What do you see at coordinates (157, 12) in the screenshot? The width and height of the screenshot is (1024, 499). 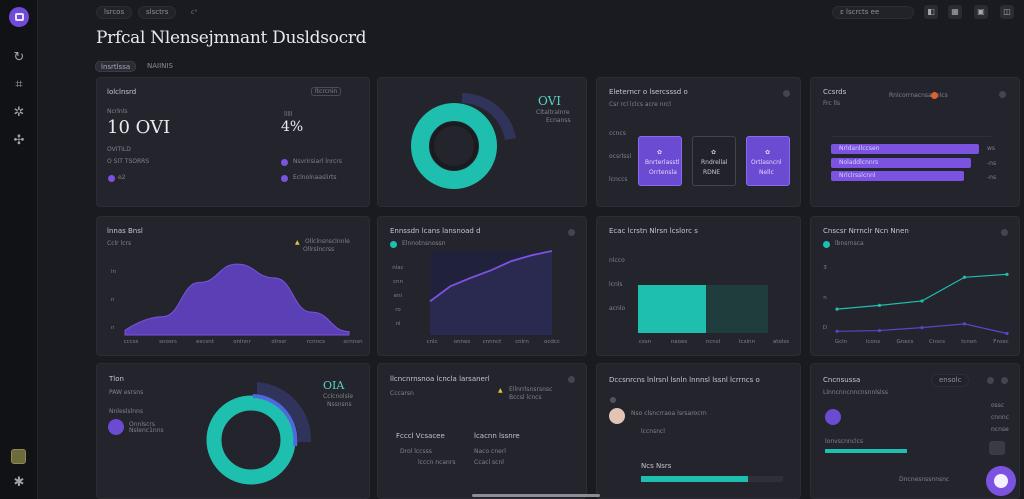 I see `breadcrumb-2: slsctrs` at bounding box center [157, 12].